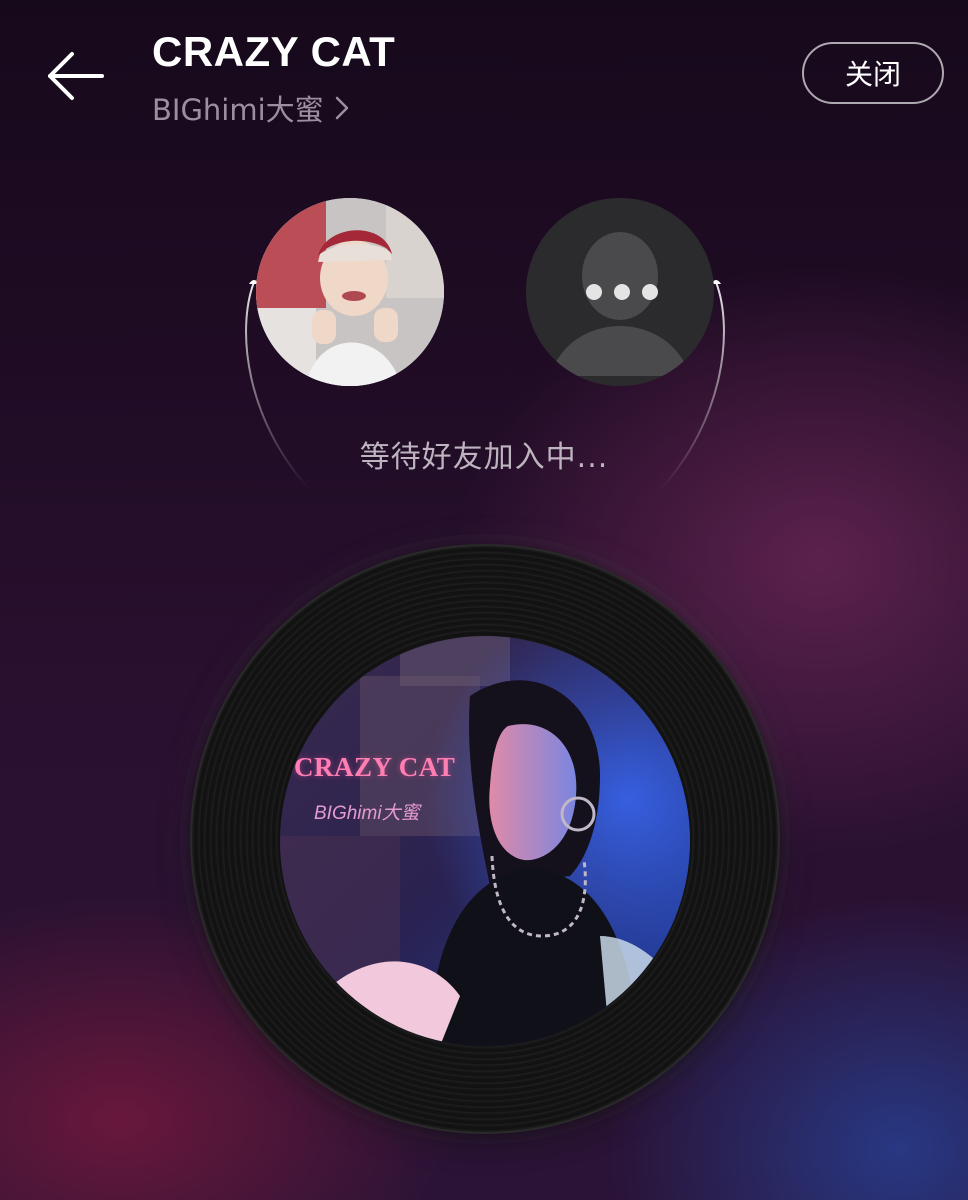 The image size is (968, 1200). I want to click on loading-dots-icon, so click(622, 292).